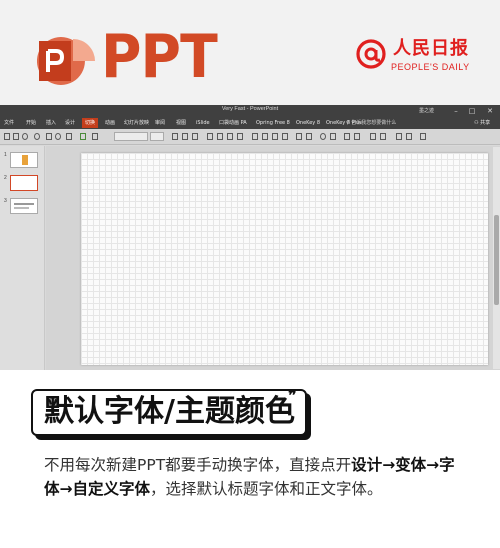 This screenshot has height=548, width=500. What do you see at coordinates (431, 48) in the screenshot?
I see `brand-name-cn: 人民日报` at bounding box center [431, 48].